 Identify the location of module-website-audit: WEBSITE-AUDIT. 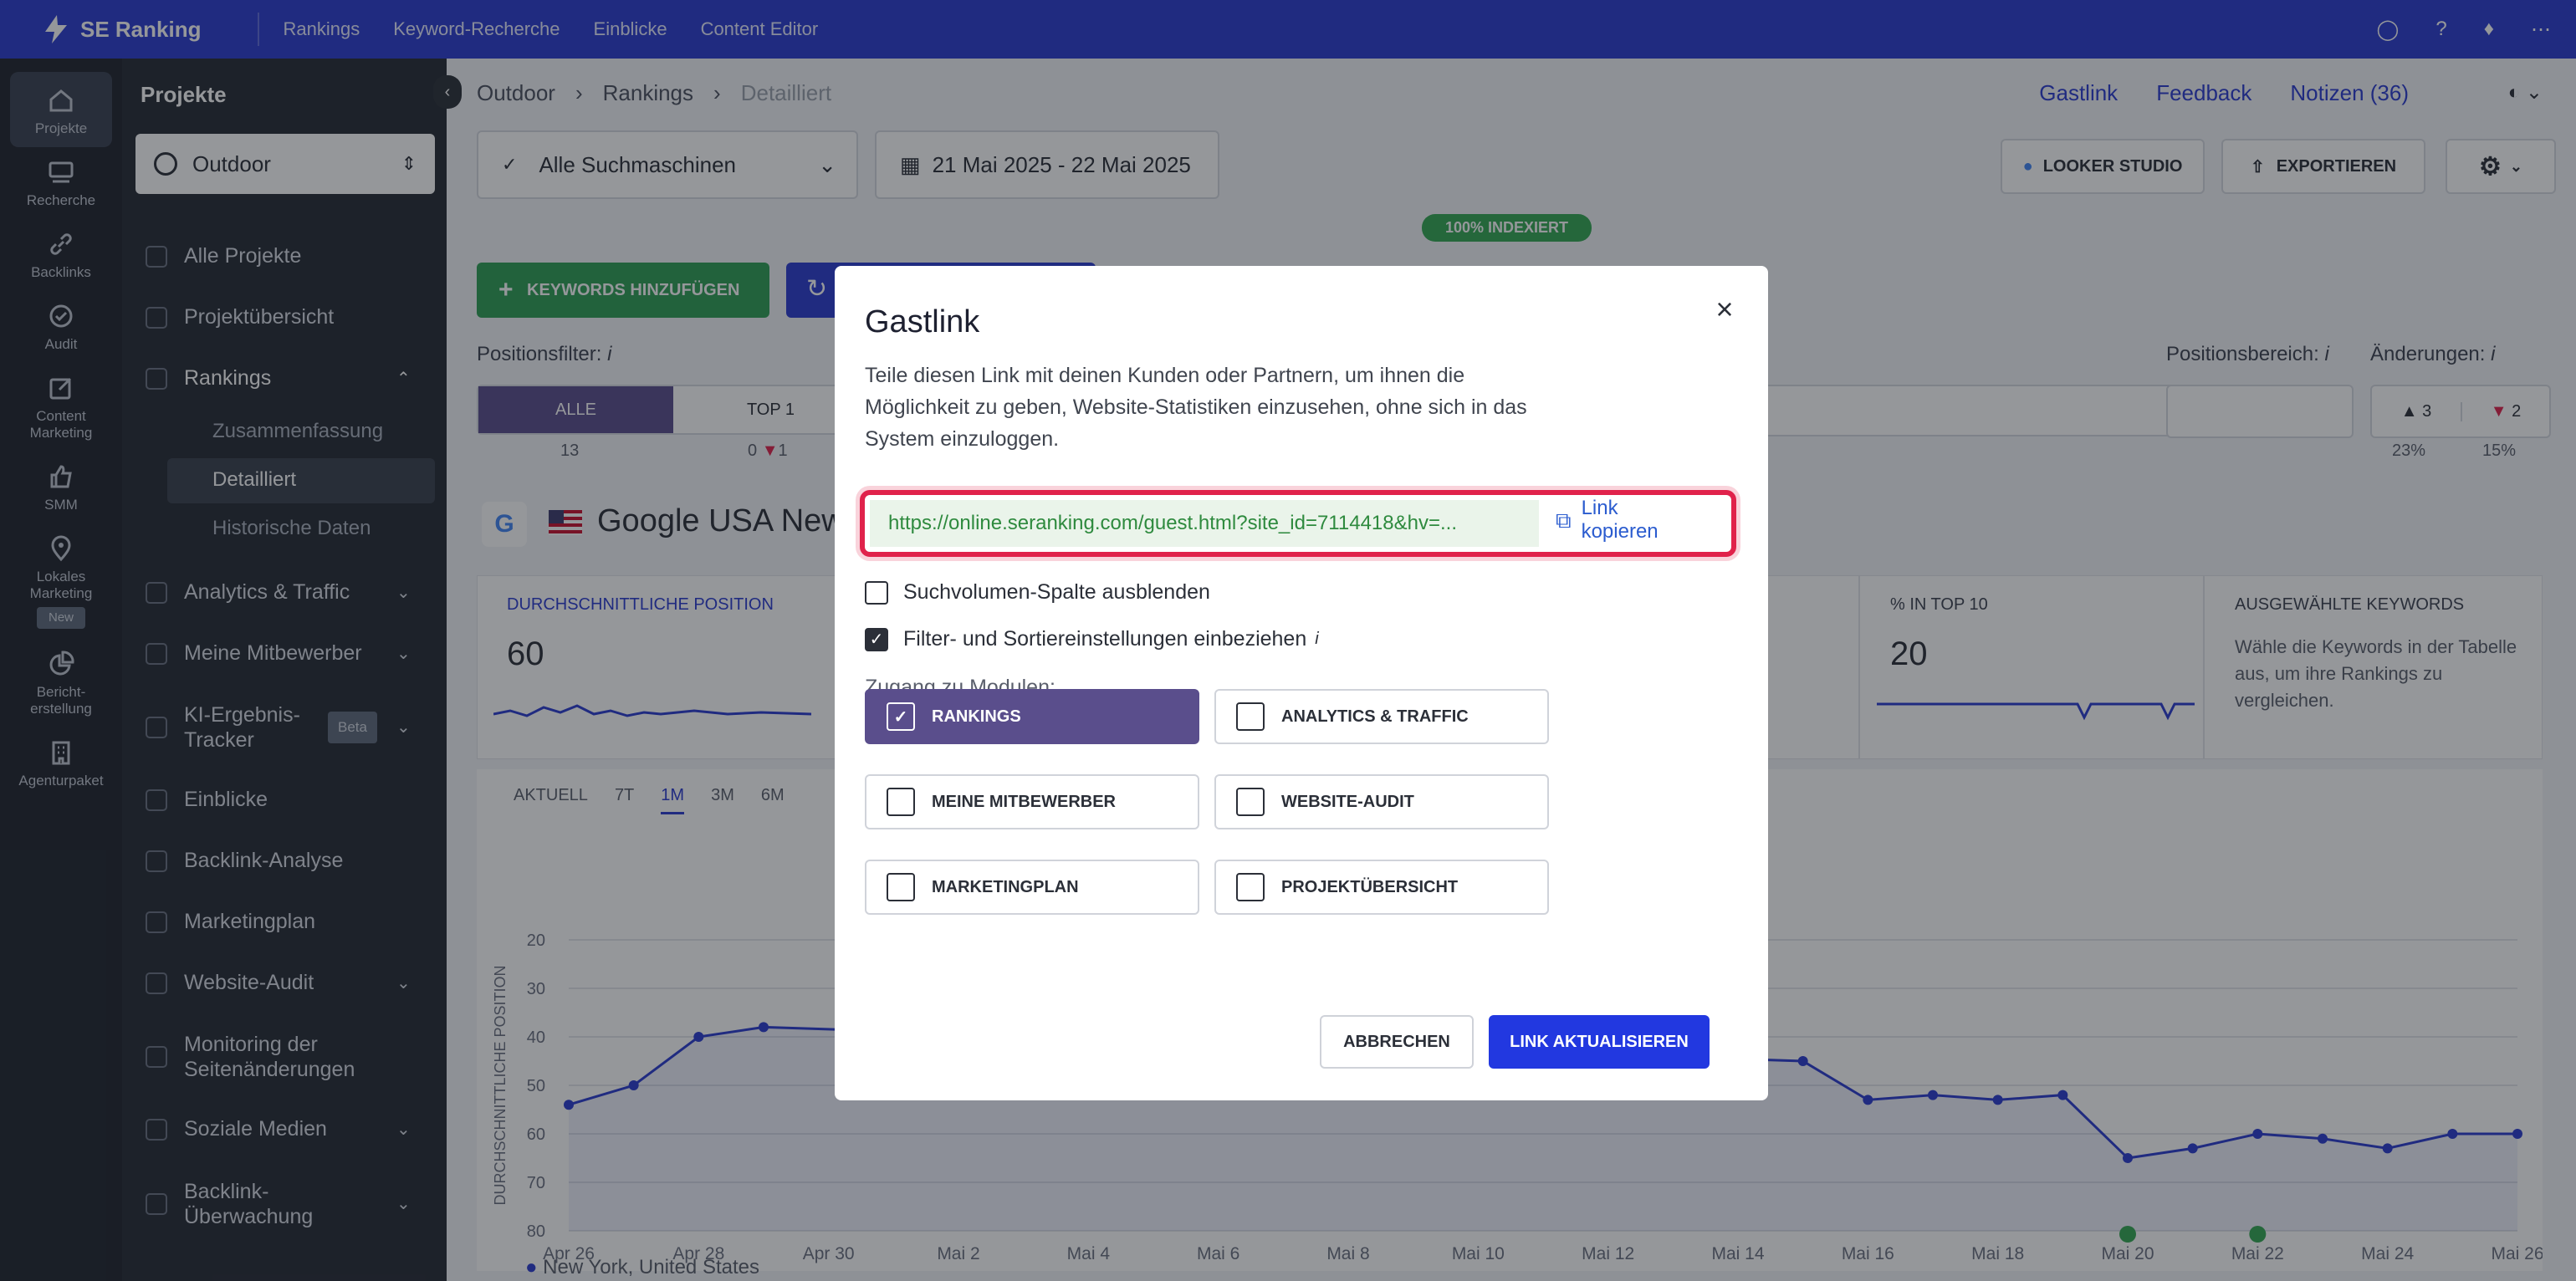
(1381, 801).